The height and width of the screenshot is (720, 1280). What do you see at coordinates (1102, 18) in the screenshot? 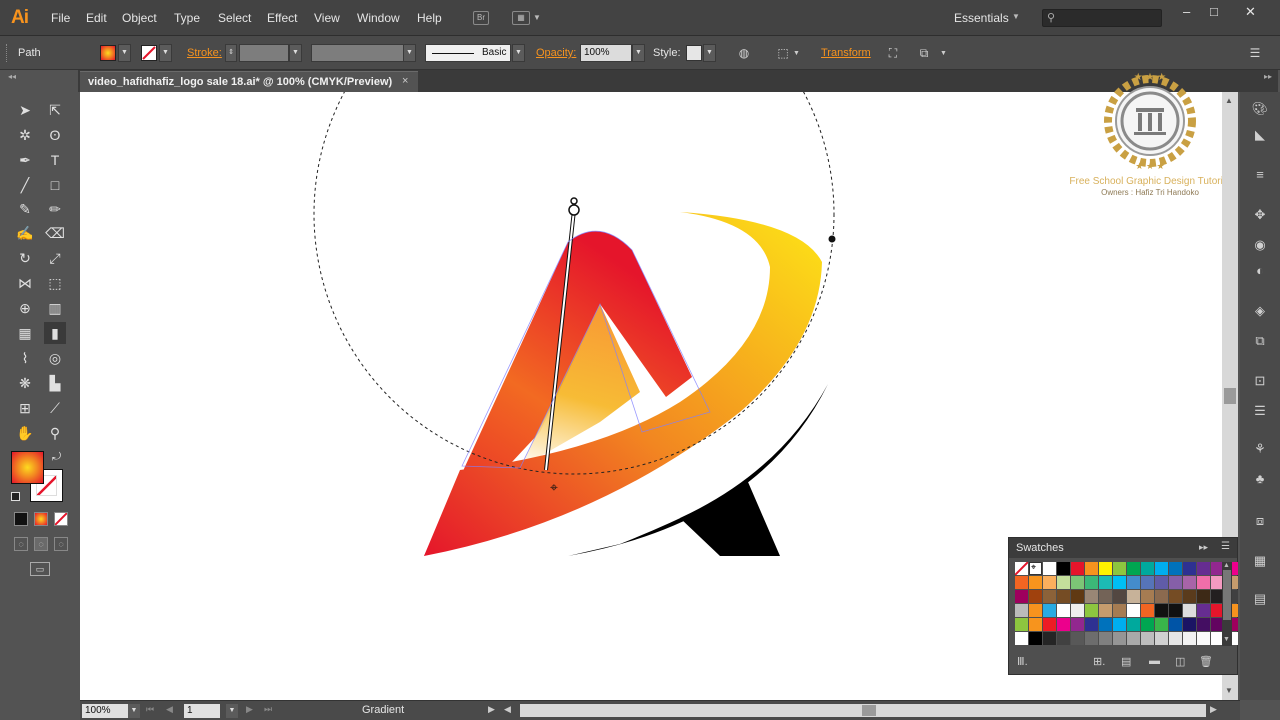
I see `help-search-input: ⚲` at bounding box center [1102, 18].